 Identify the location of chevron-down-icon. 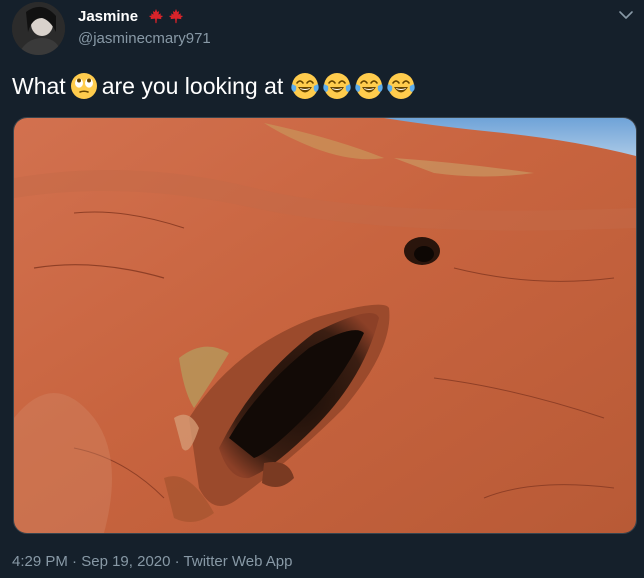
(626, 15).